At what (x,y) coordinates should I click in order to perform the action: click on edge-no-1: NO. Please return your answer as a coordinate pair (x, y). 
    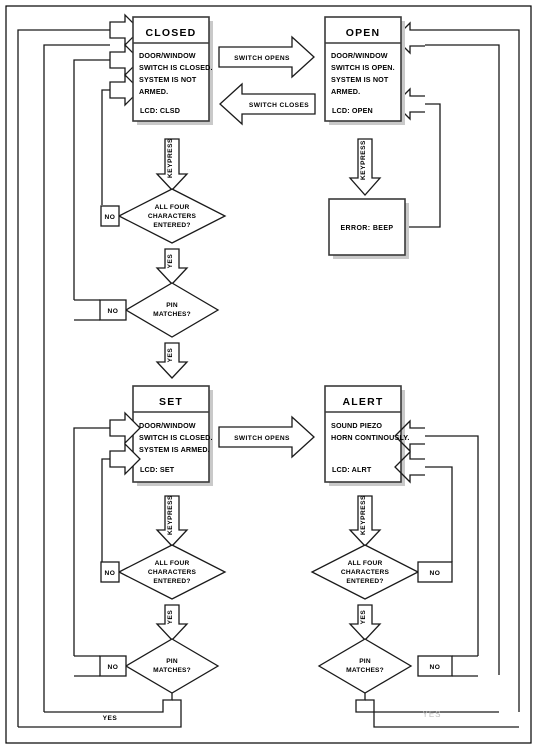
    Looking at the image, I should click on (110, 158).